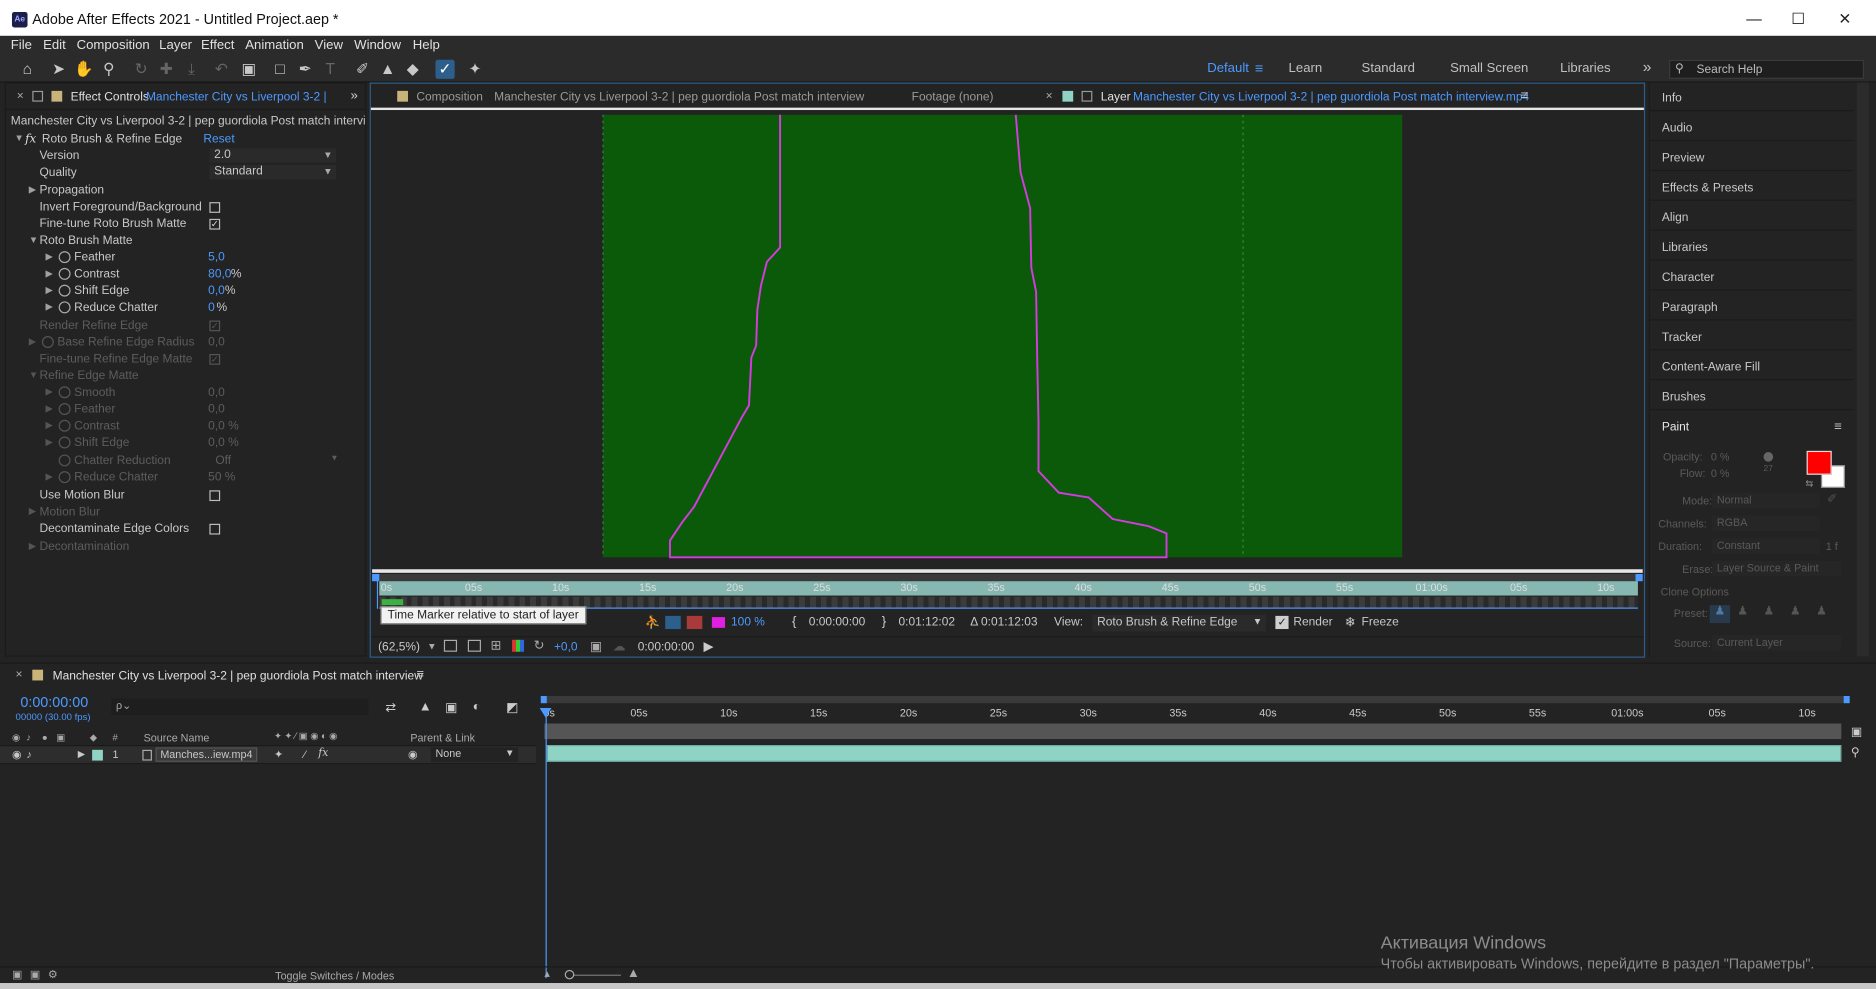 This screenshot has height=989, width=1876. What do you see at coordinates (216, 392) in the screenshot?
I see `re-smooth-value: 0,0` at bounding box center [216, 392].